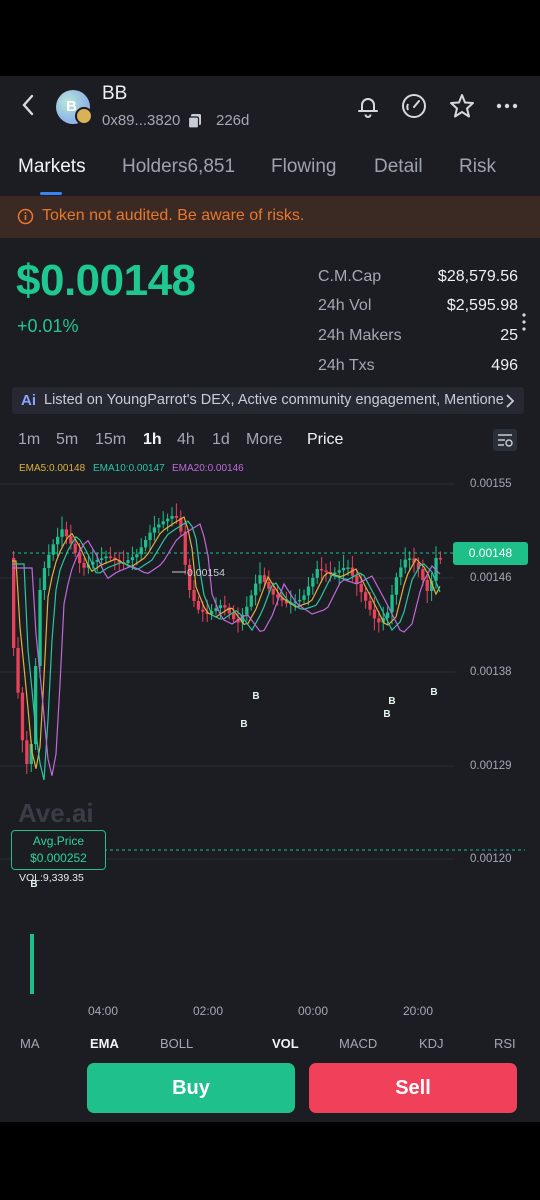  Describe the element at coordinates (191, 1088) in the screenshot. I see `buy-button: Buy` at that location.